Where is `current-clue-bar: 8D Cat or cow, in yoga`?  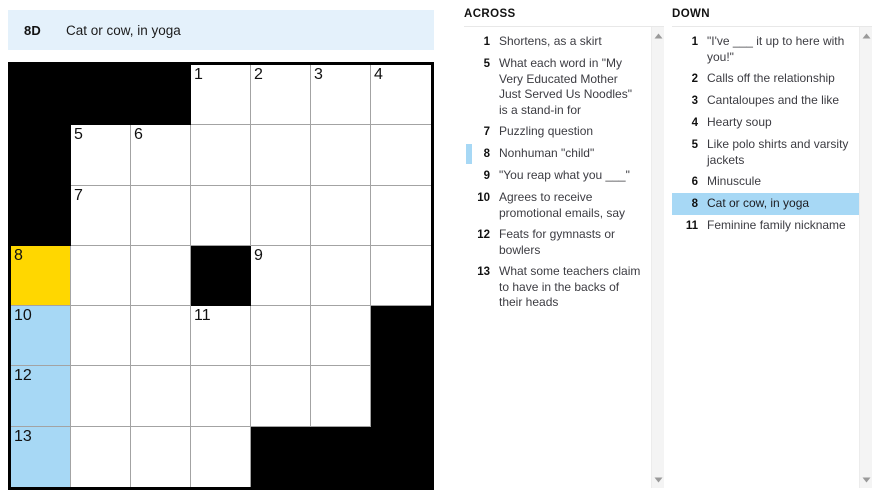 current-clue-bar: 8D Cat or cow, in yoga is located at coordinates (221, 30).